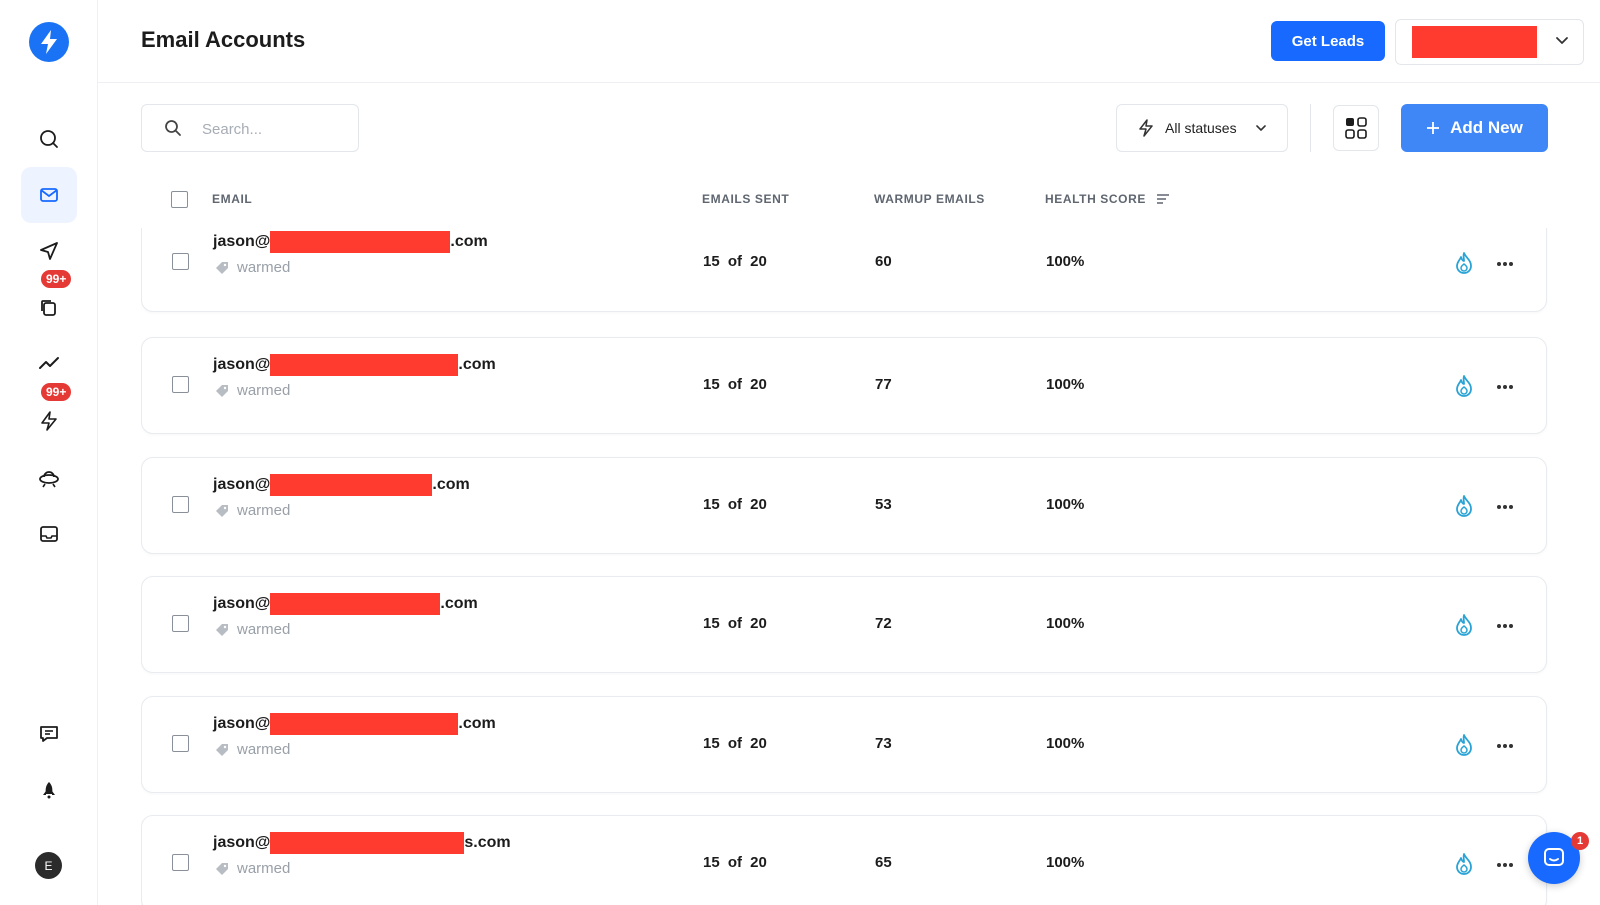  Describe the element at coordinates (929, 199) in the screenshot. I see `column-header-warmup-emails: WARMUP EMAILS` at that location.